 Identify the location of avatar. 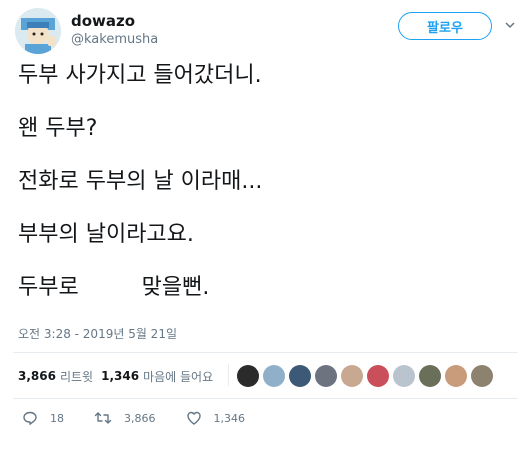
(38, 31).